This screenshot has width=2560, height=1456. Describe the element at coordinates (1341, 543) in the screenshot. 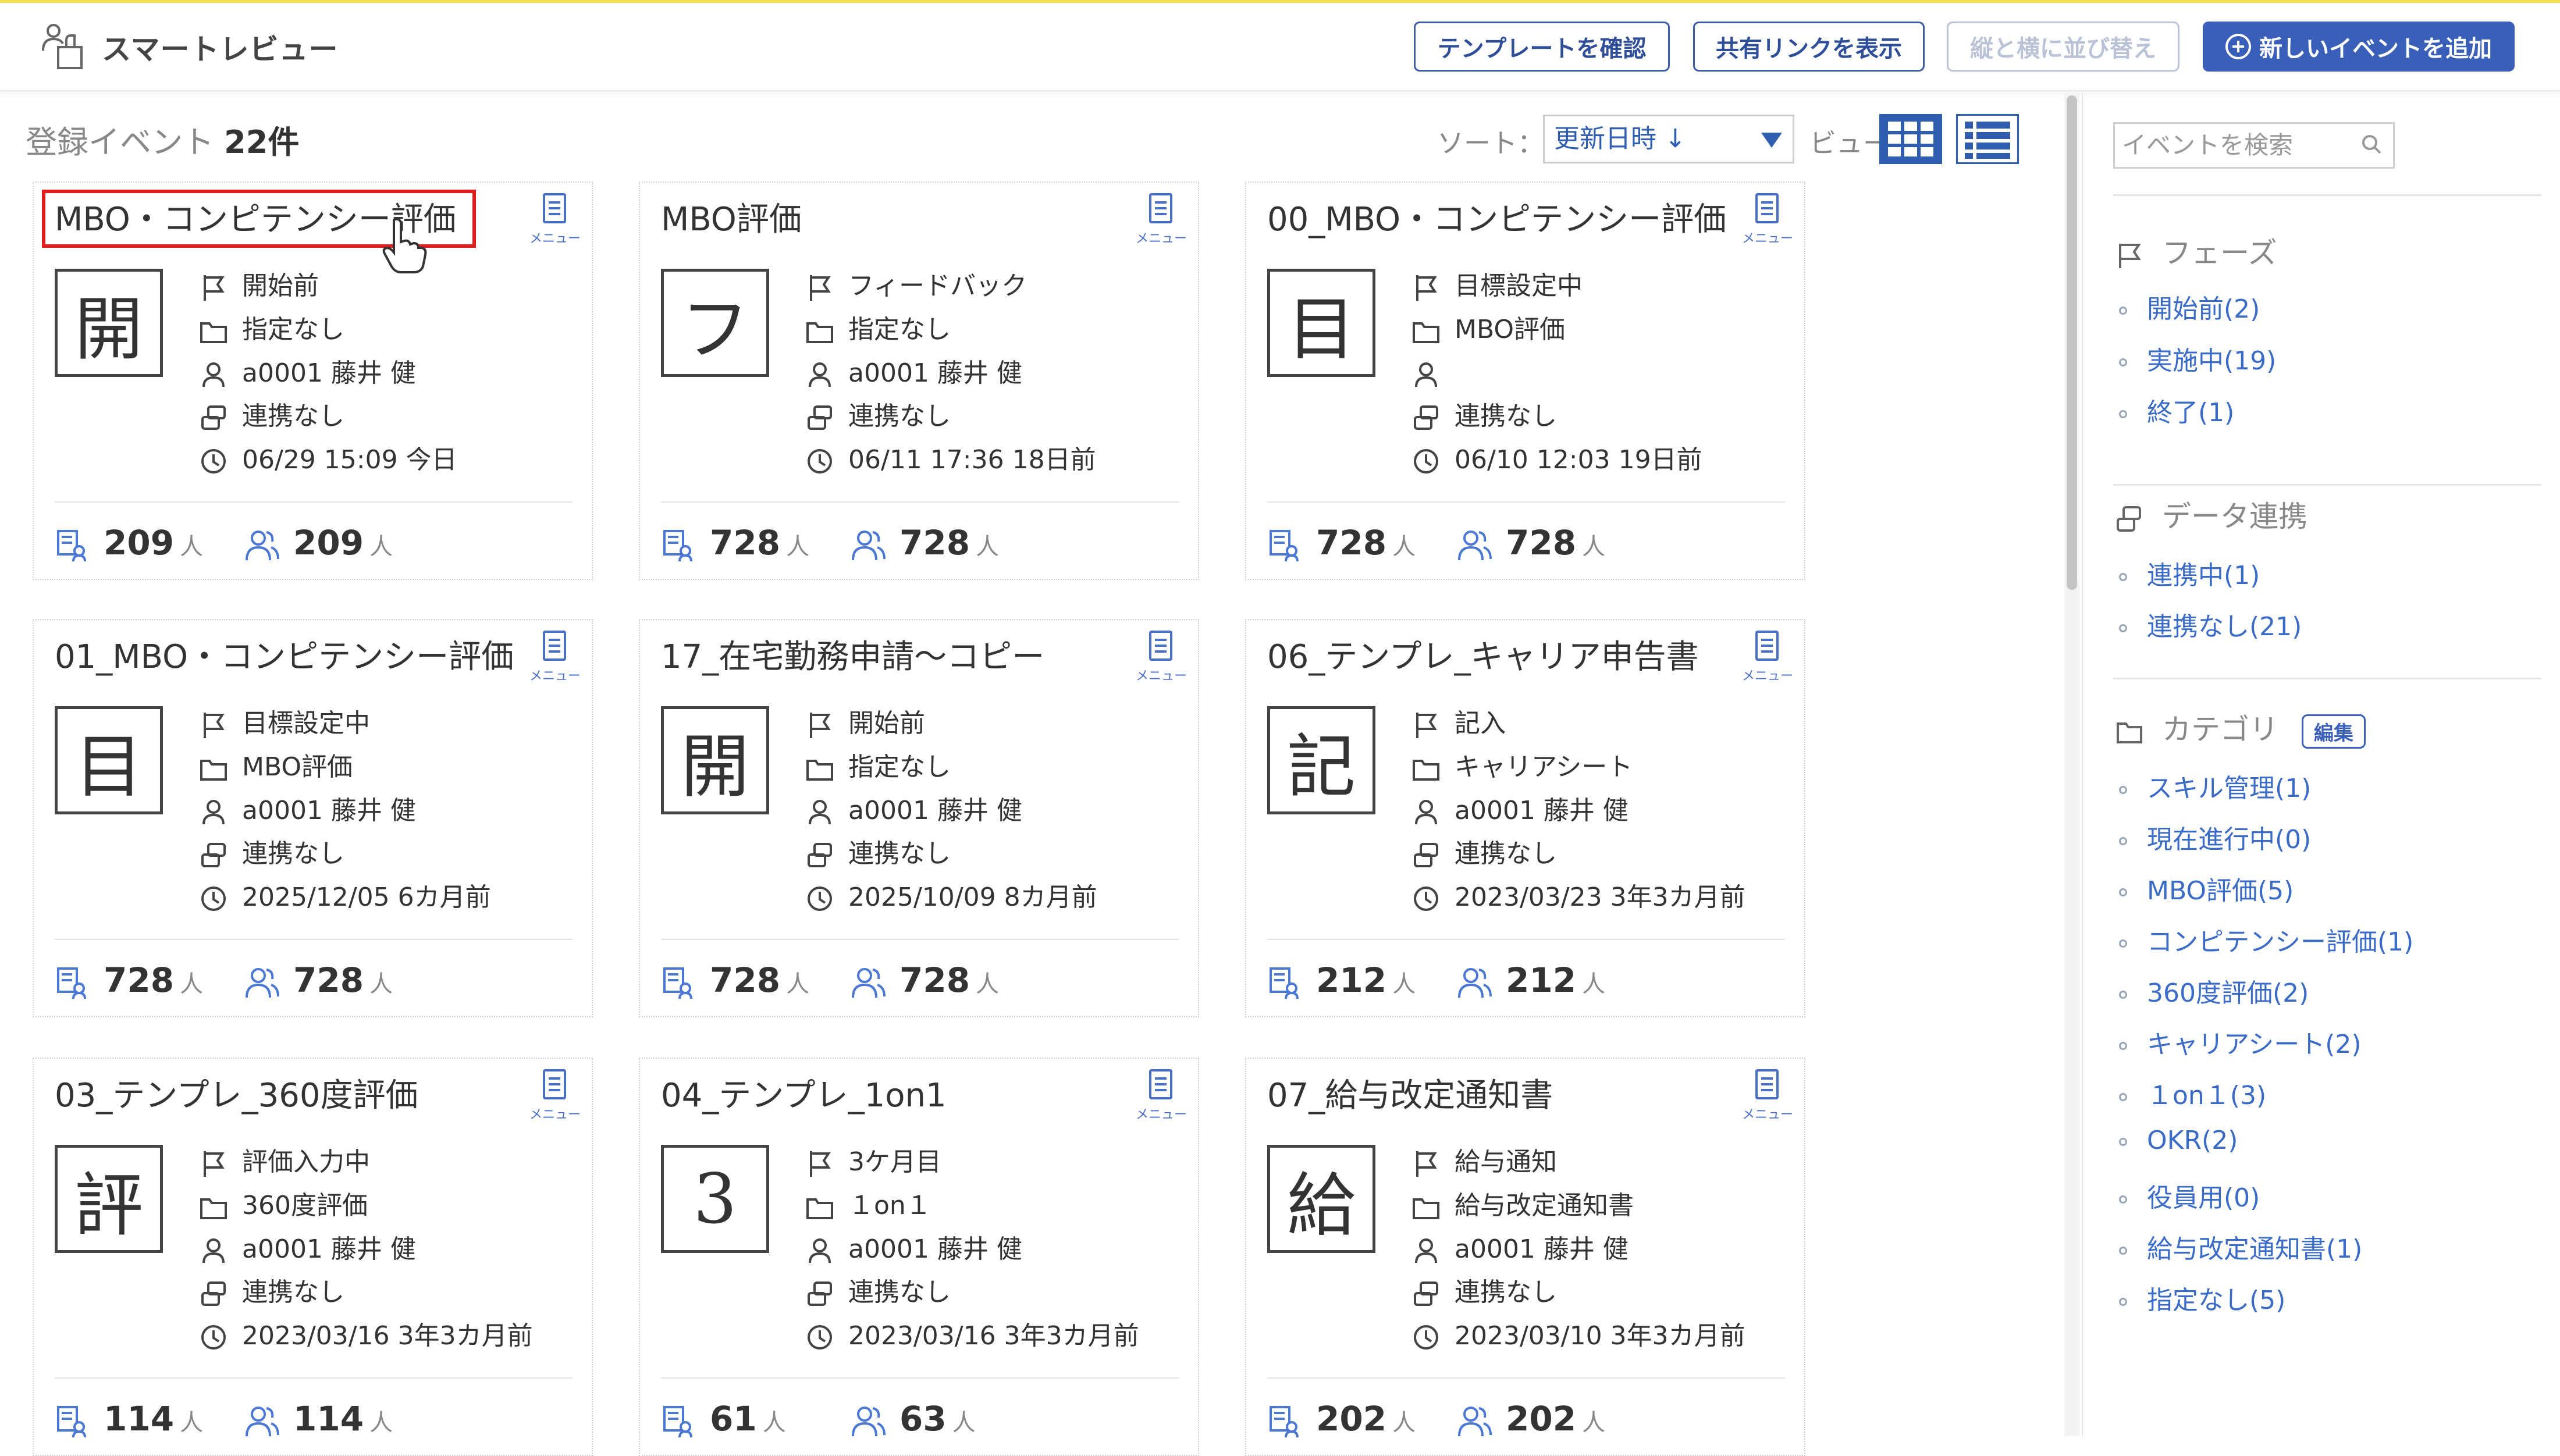

I see `card-target-count: 728 人` at that location.